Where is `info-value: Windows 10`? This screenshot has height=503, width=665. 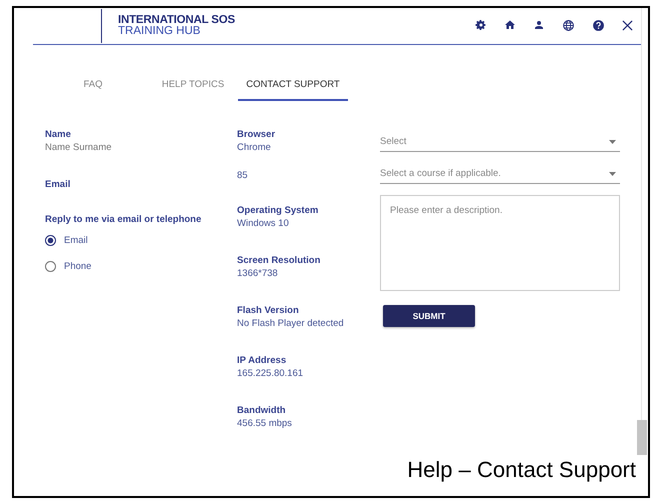
info-value: Windows 10 is located at coordinates (263, 223).